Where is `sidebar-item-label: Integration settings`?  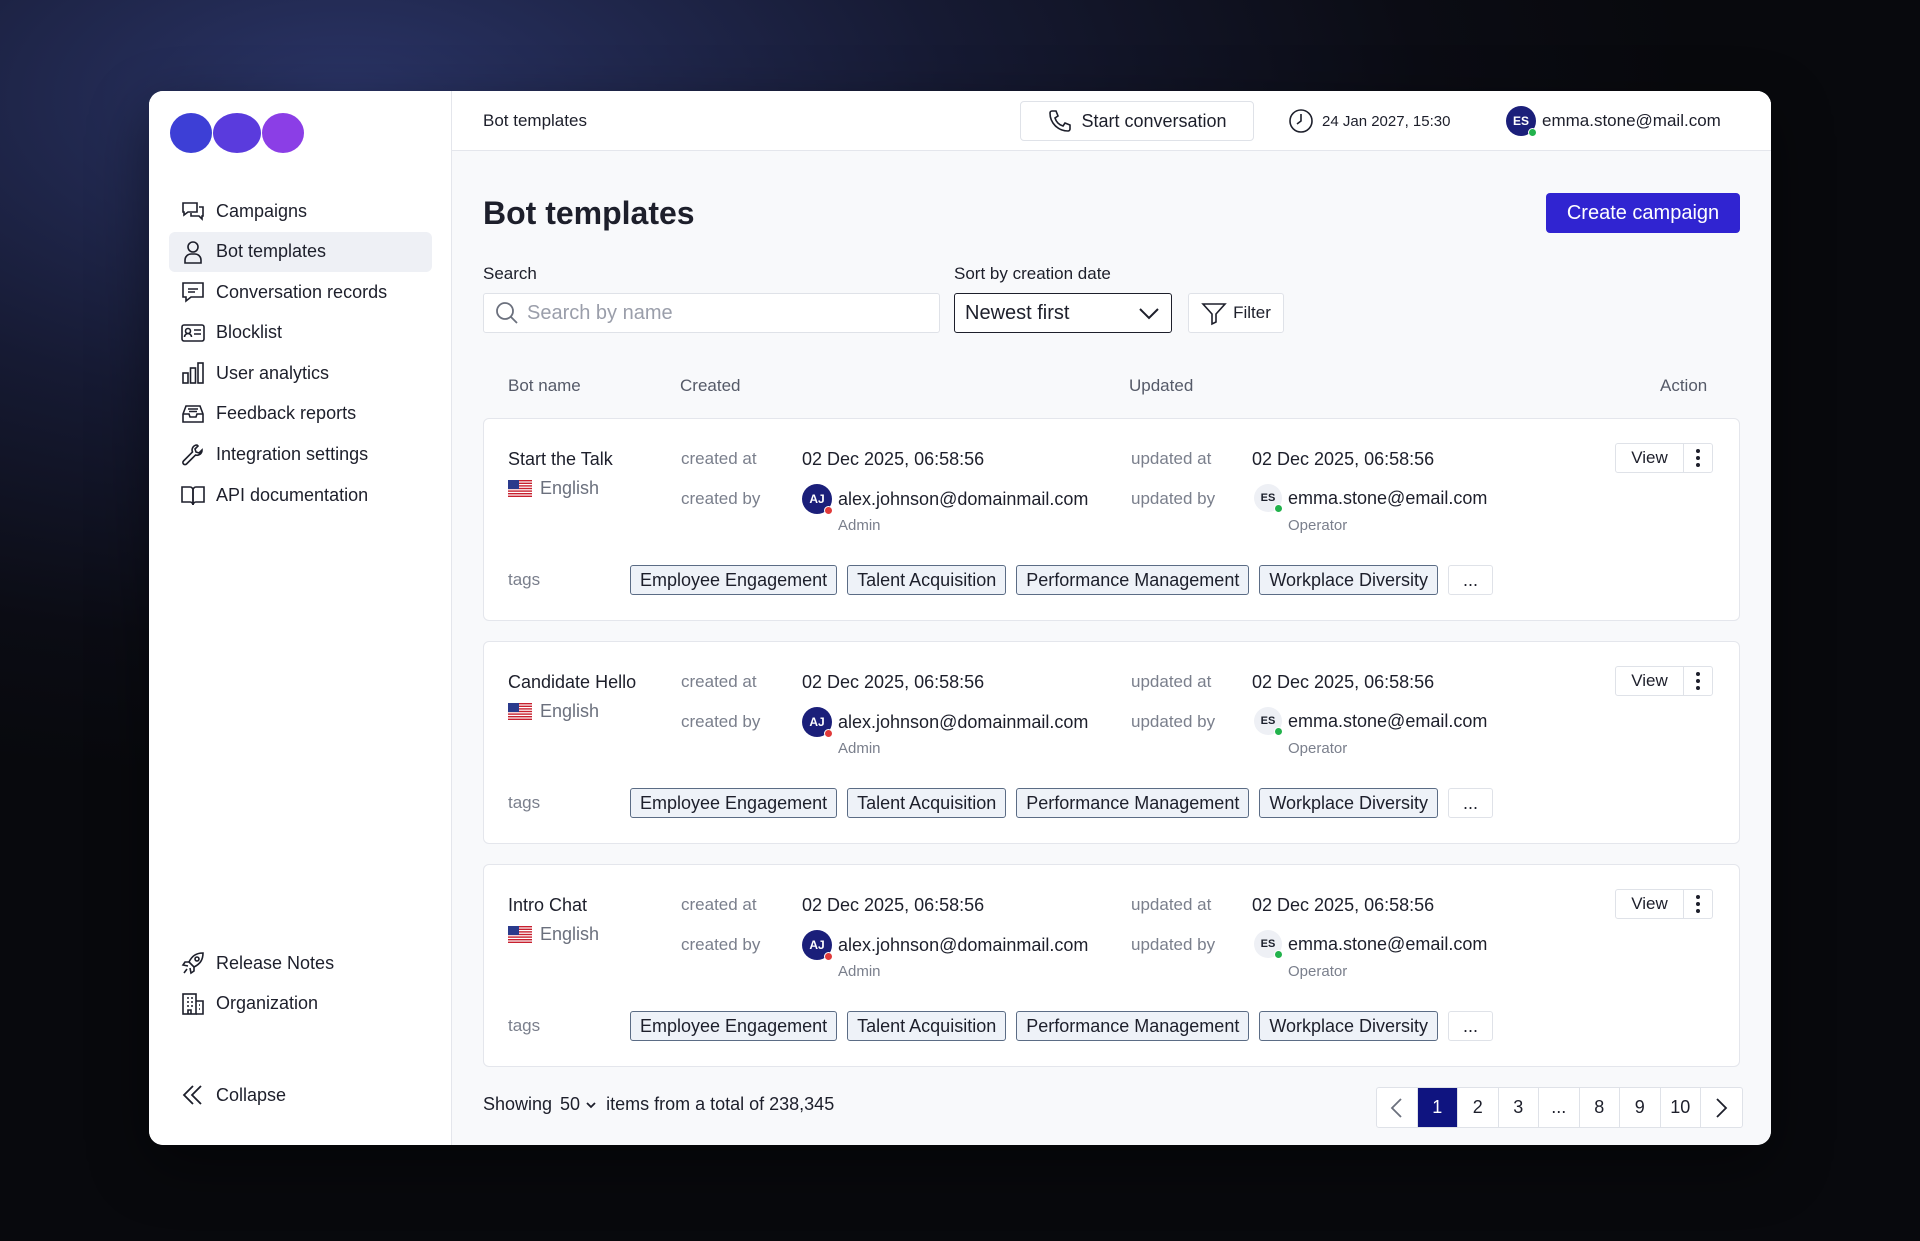
sidebar-item-label: Integration settings is located at coordinates (292, 454).